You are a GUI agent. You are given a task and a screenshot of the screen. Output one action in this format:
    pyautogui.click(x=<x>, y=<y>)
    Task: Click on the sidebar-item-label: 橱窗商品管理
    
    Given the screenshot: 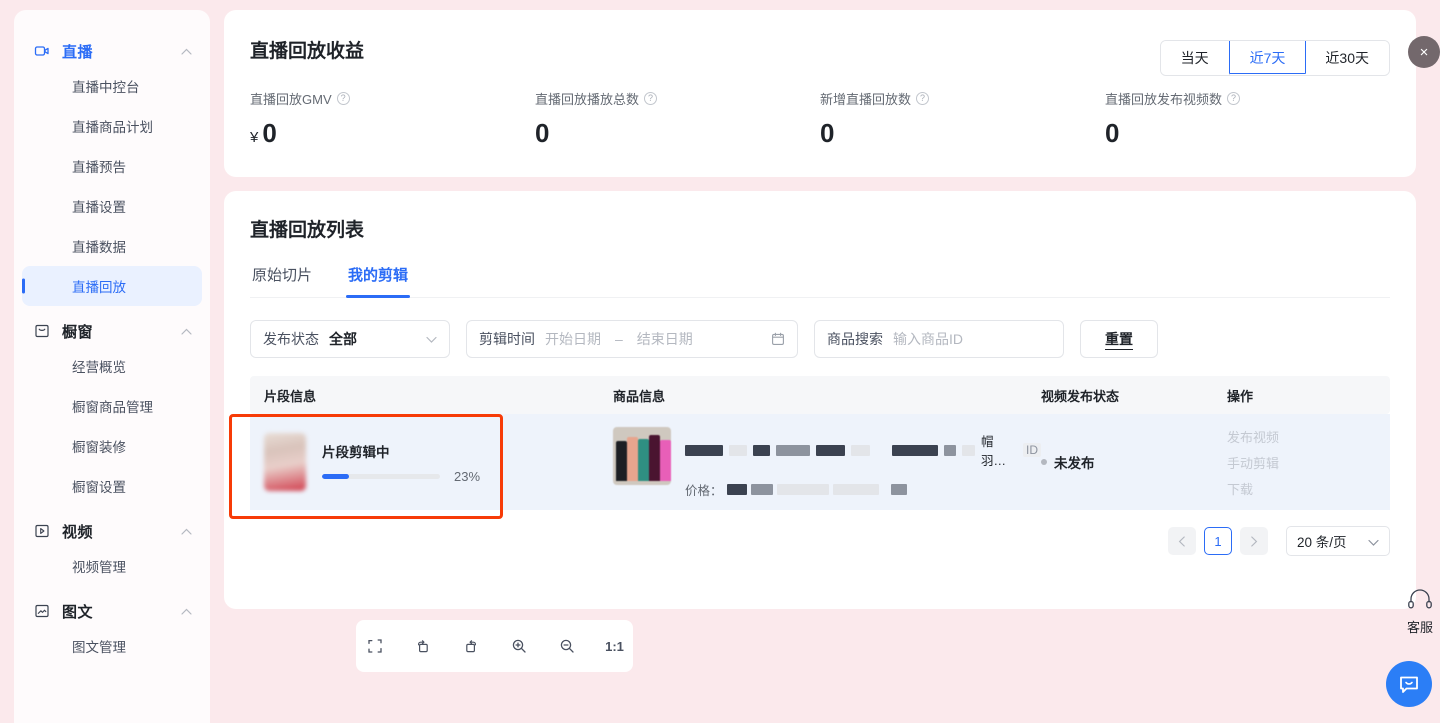 What is the action you would take?
    pyautogui.click(x=112, y=407)
    